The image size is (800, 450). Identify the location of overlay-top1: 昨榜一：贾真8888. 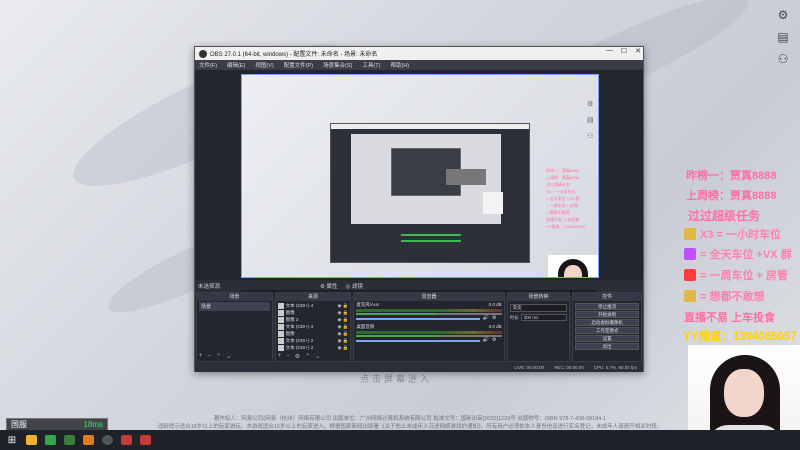
(731, 176).